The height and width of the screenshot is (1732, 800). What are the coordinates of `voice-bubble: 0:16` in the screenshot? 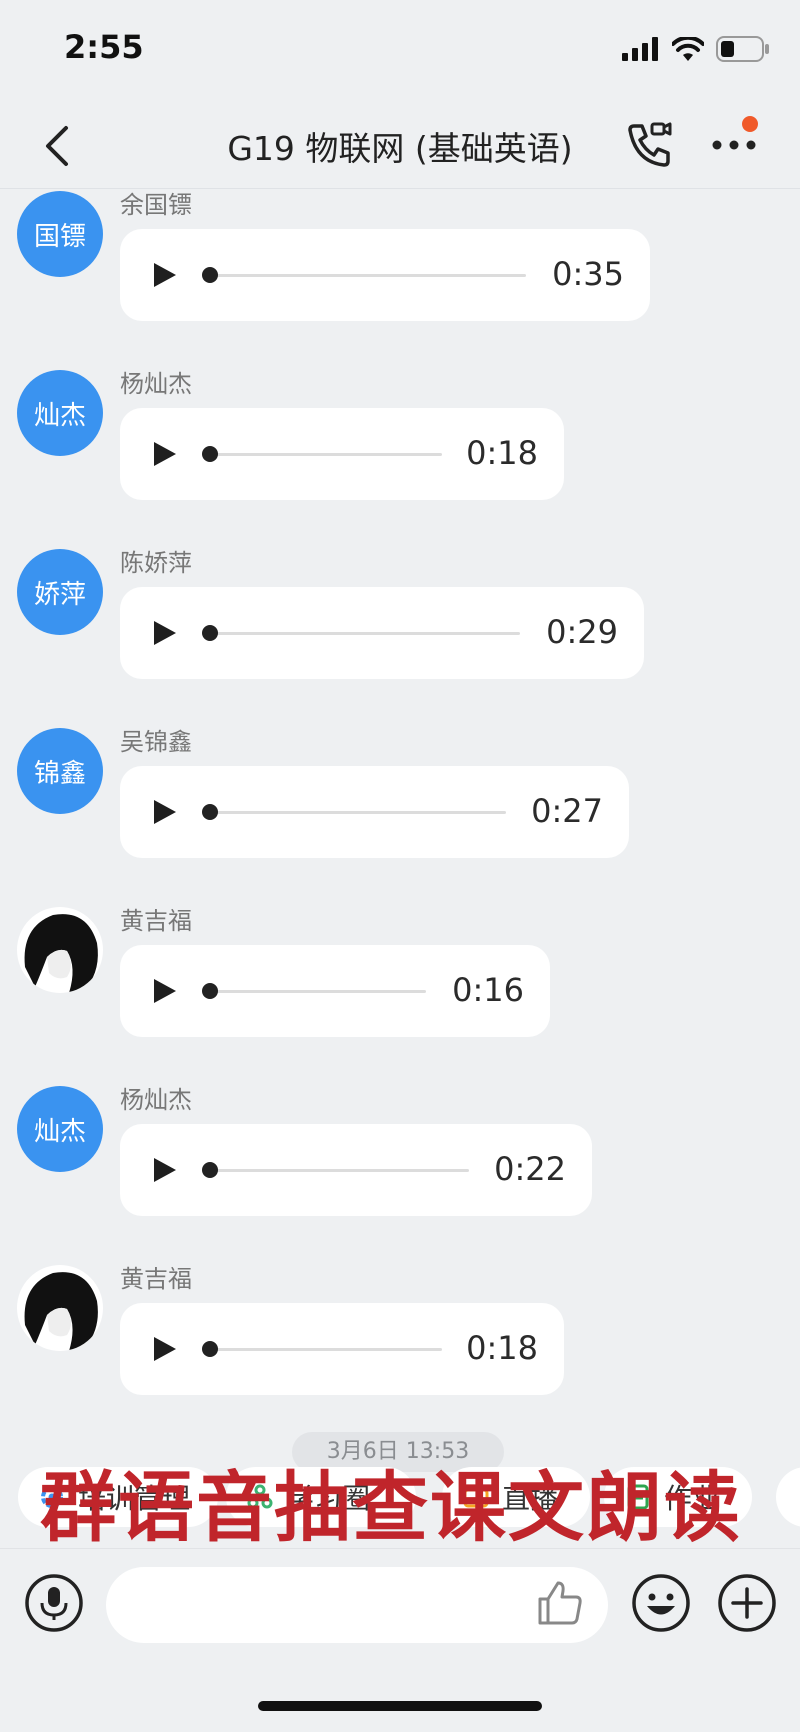 It's located at (335, 991).